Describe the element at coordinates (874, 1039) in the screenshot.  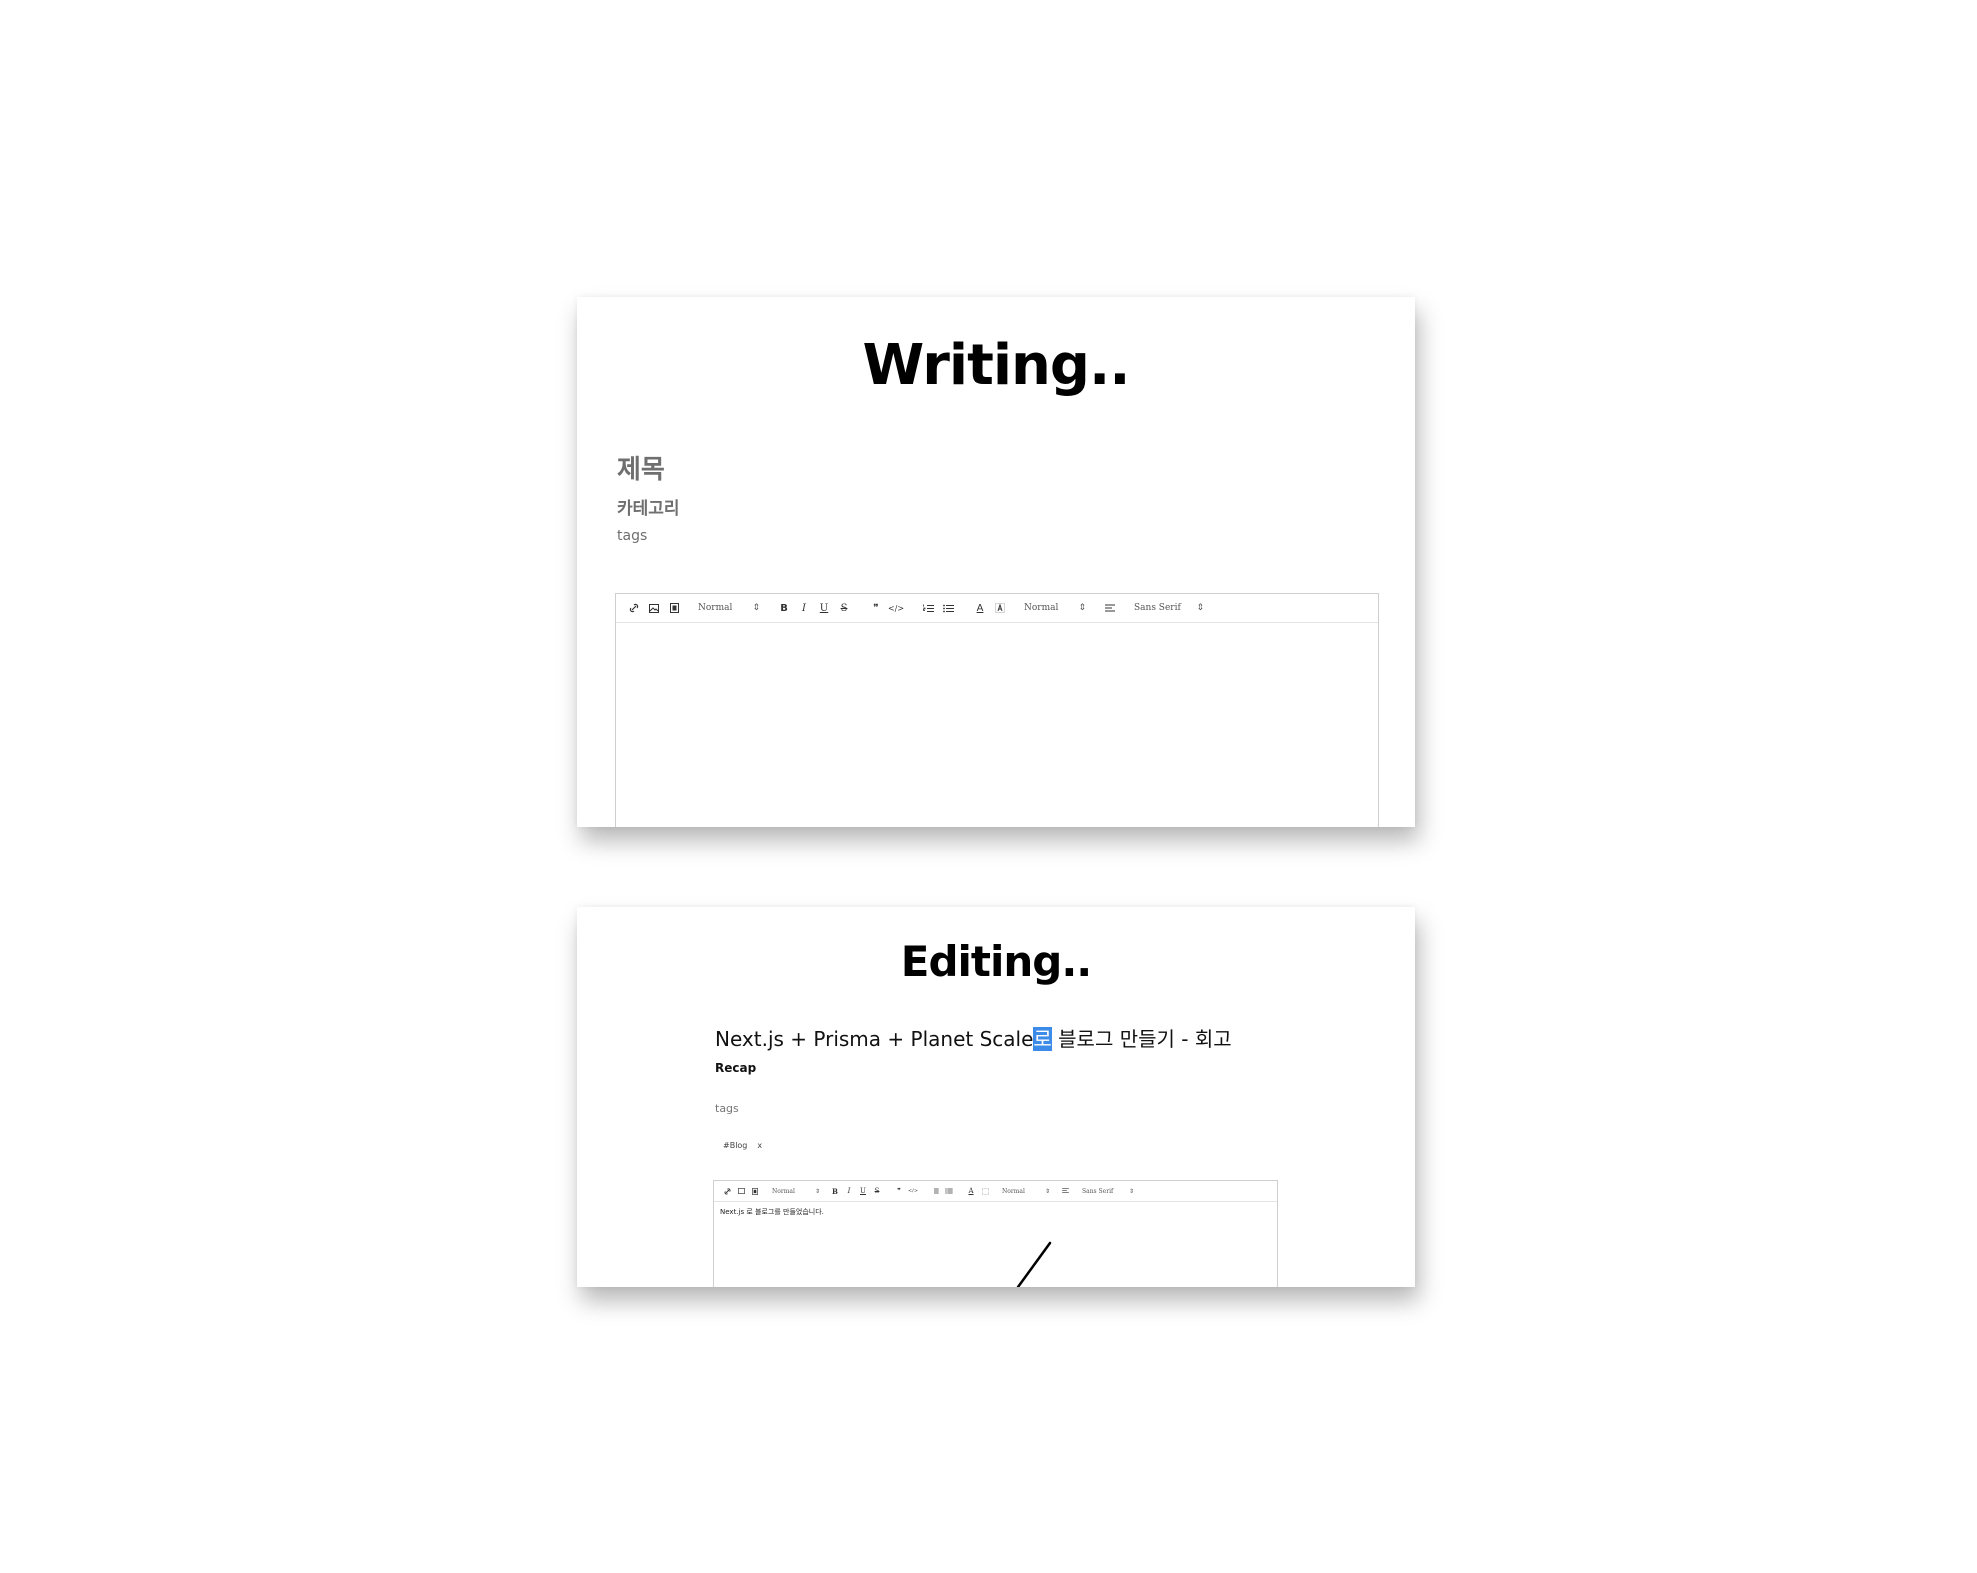
I see `title-text: Next.js + Prisma + Planet Scale` at that location.